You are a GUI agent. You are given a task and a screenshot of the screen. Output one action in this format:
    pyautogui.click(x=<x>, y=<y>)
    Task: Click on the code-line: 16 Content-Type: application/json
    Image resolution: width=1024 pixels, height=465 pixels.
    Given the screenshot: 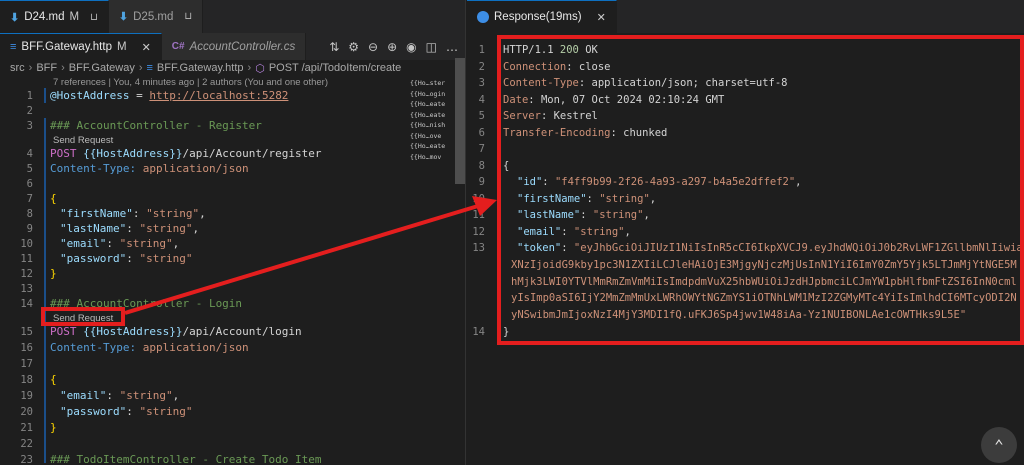 What is the action you would take?
    pyautogui.click(x=134, y=347)
    